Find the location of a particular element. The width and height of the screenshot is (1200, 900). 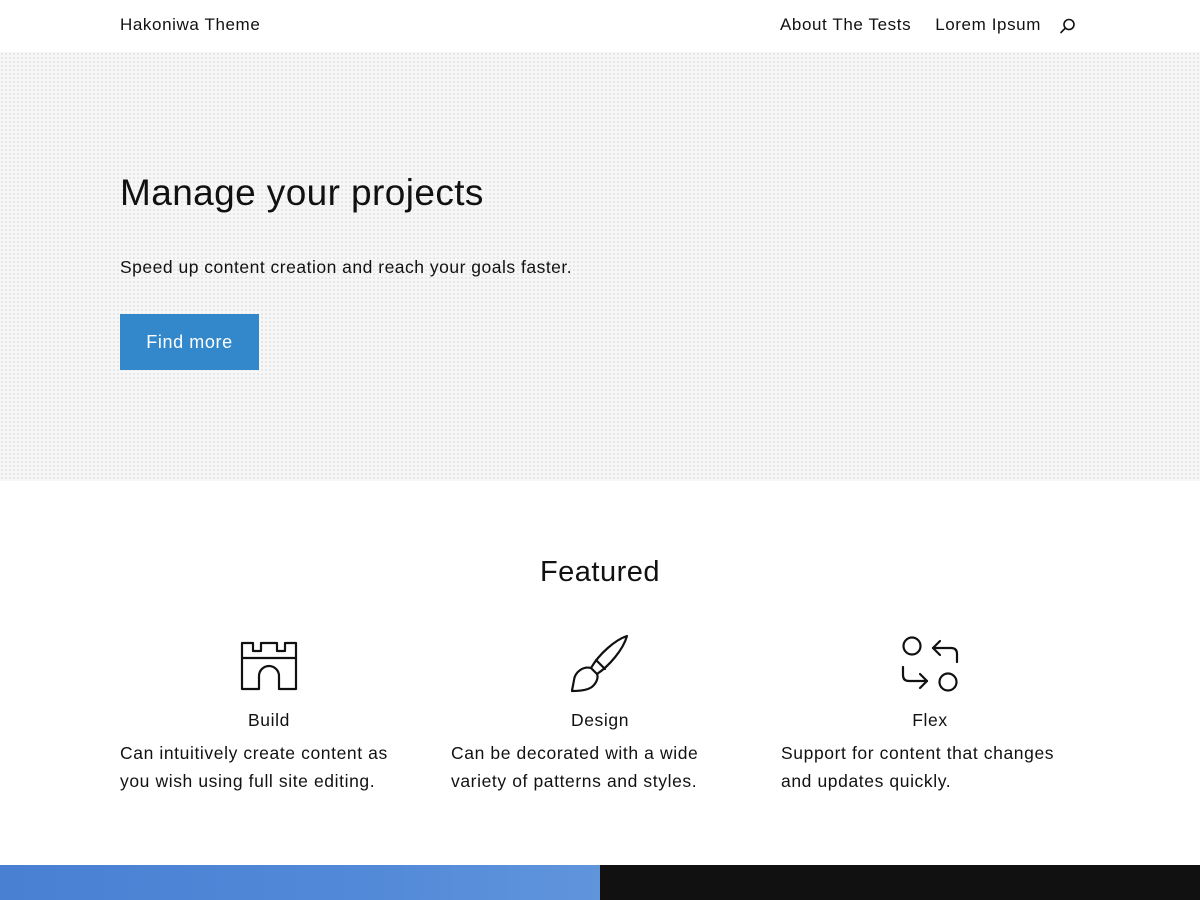

feature-title: Build is located at coordinates (269, 720).